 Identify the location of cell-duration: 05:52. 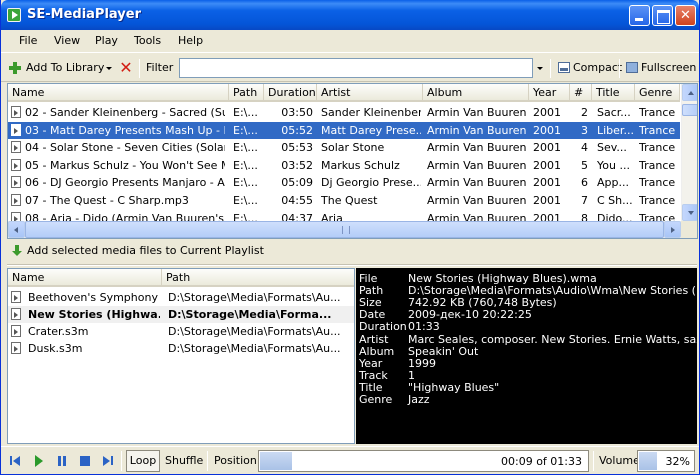
(297, 130).